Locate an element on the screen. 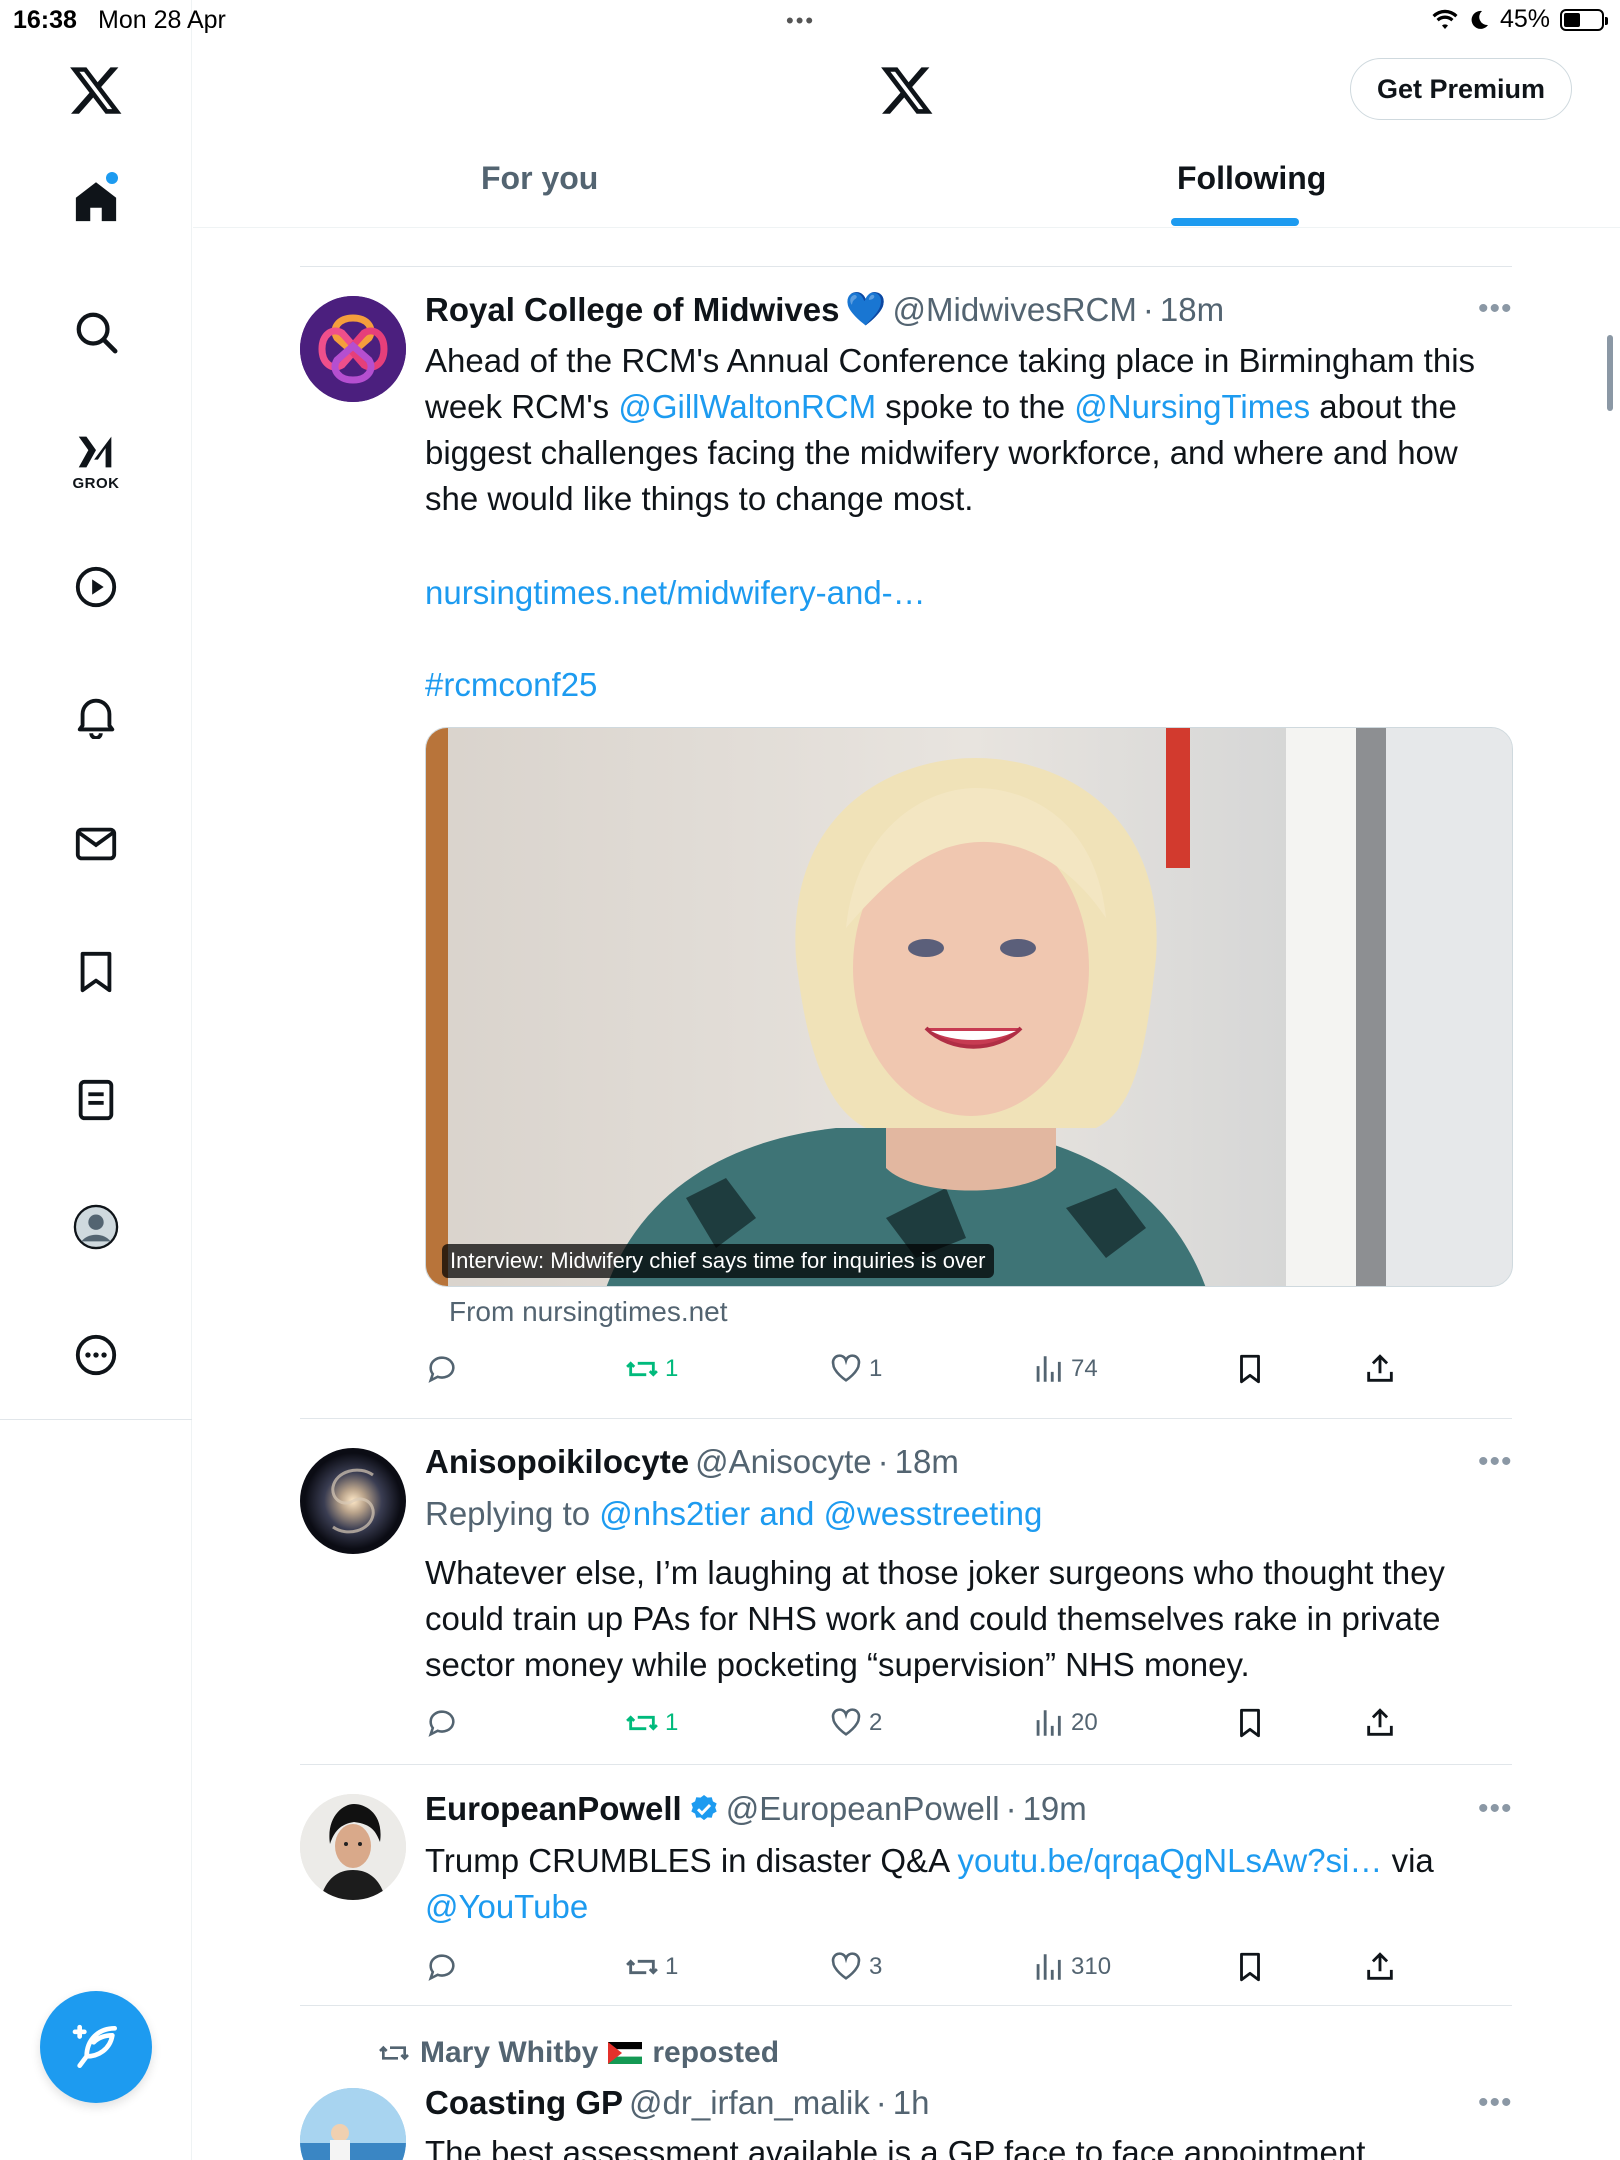  mail-icon is located at coordinates (96, 844).